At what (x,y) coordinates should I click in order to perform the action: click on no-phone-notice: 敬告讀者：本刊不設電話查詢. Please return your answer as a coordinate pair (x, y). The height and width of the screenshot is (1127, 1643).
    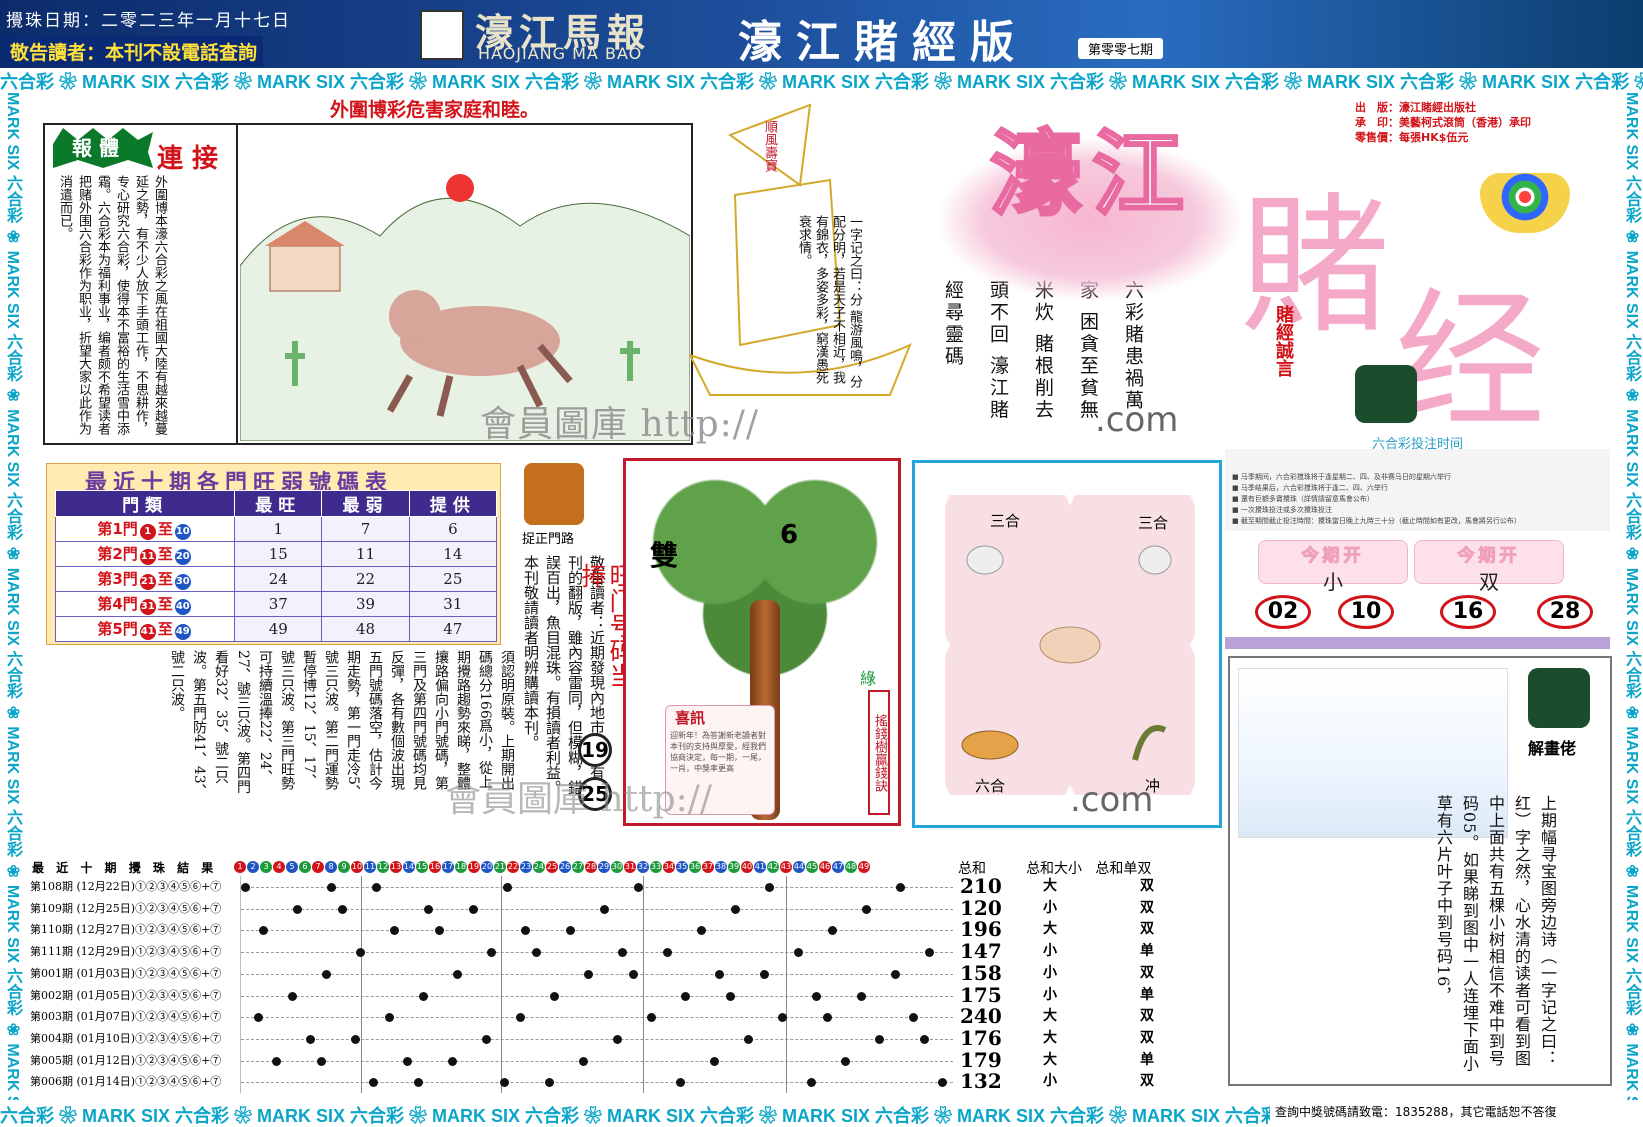
    Looking at the image, I should click on (134, 51).